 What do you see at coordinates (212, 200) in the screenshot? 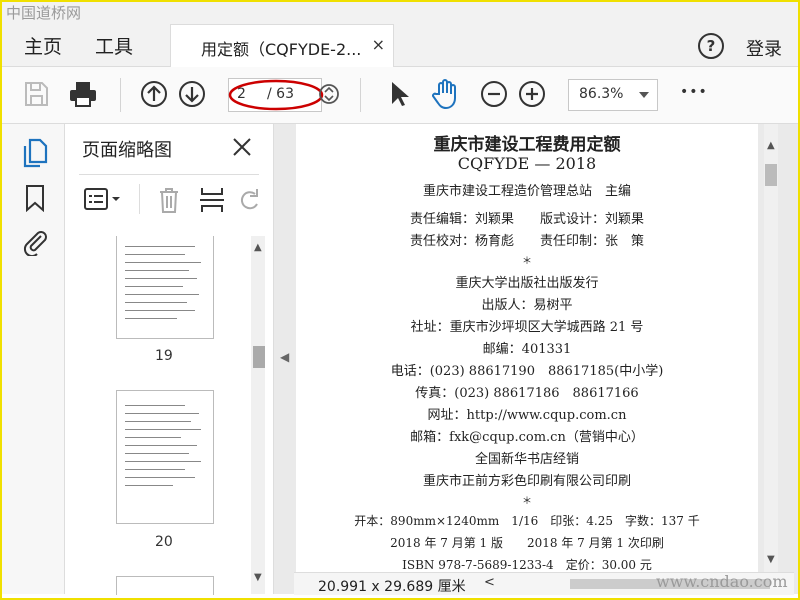
I see `extract-pages-icon` at bounding box center [212, 200].